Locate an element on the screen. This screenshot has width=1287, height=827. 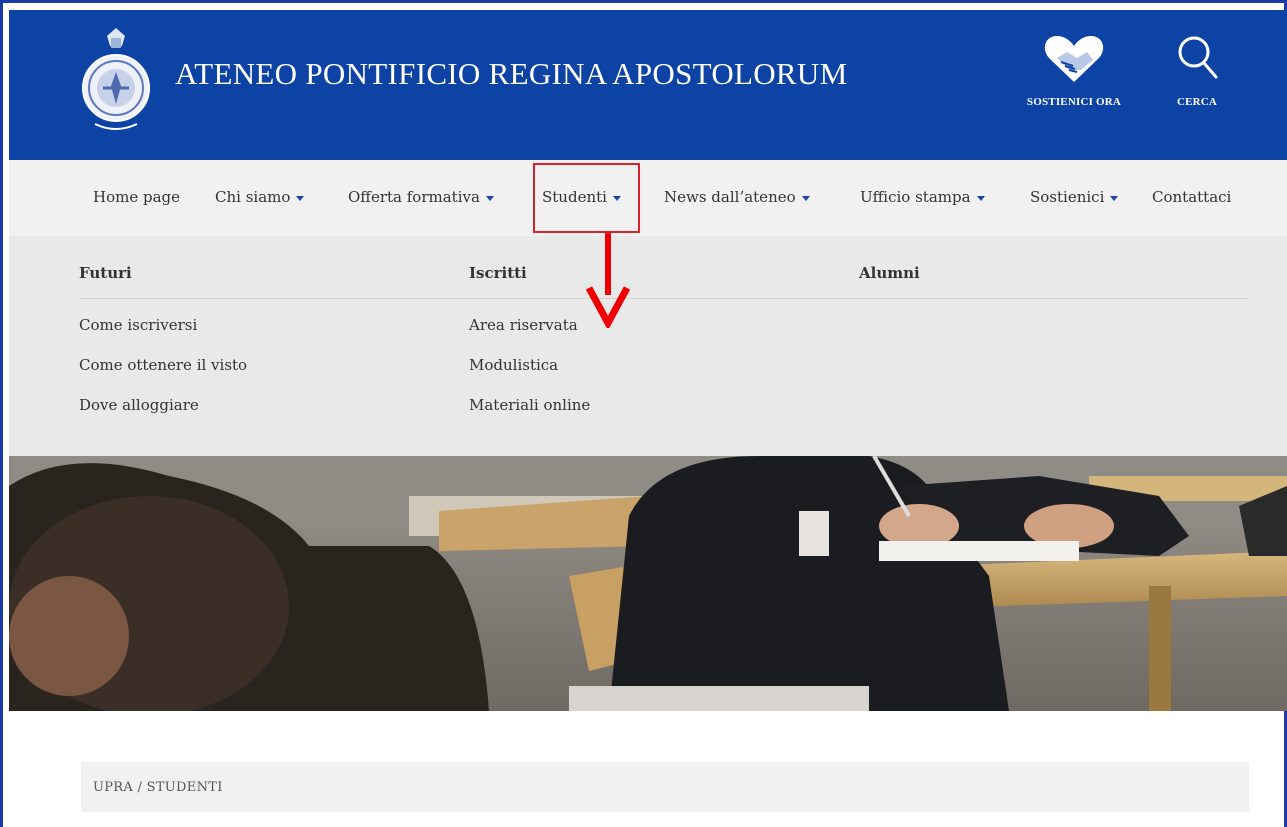
menu-link-area-riservata: Area riservata is located at coordinates (523, 325).